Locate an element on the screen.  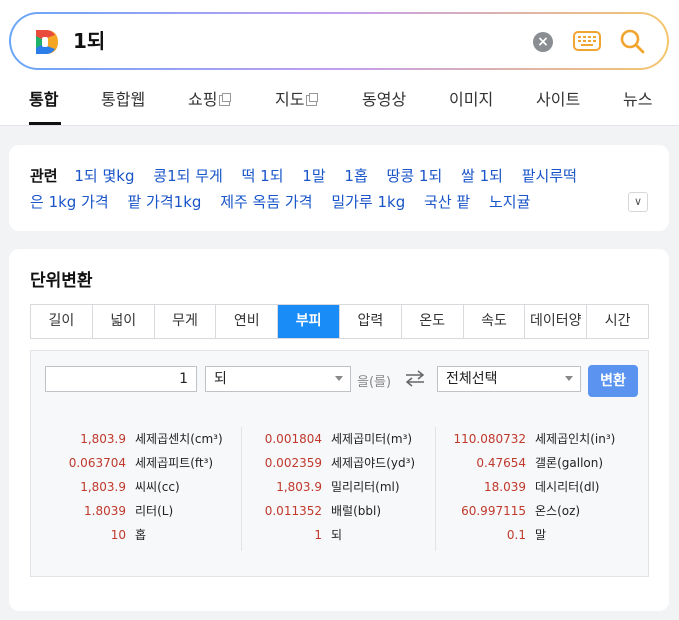
convert-button: 변환 is located at coordinates (613, 381).